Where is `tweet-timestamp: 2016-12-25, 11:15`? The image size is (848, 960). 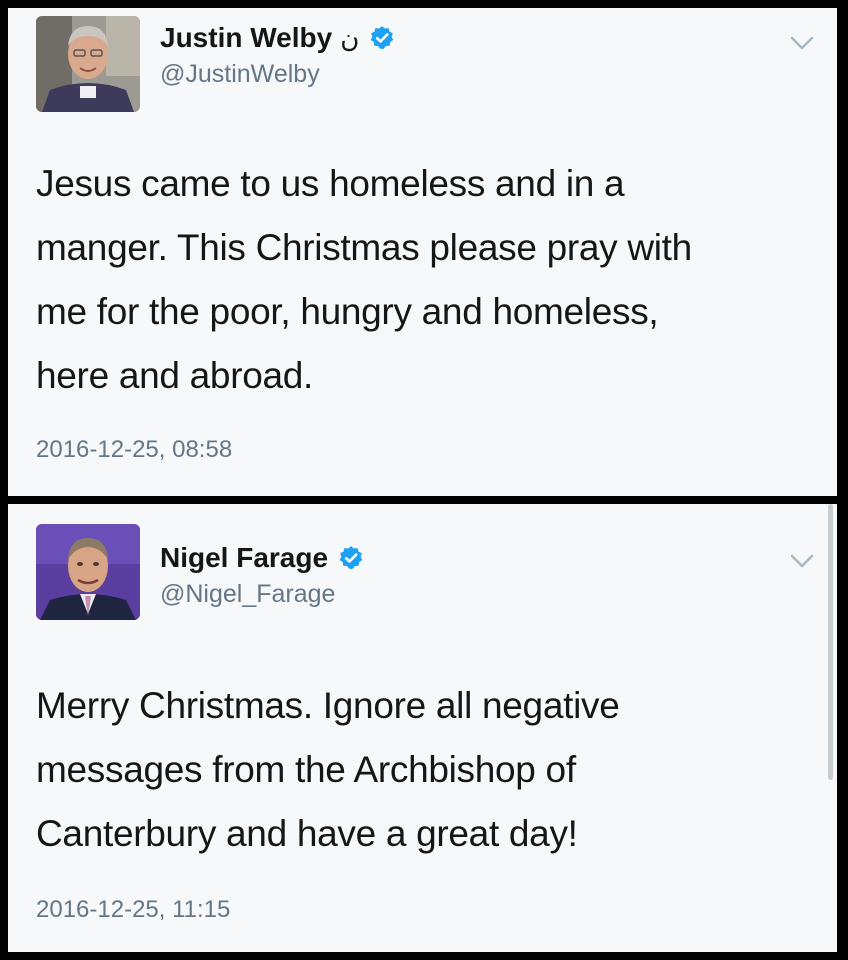 tweet-timestamp: 2016-12-25, 11:15 is located at coordinates (133, 910).